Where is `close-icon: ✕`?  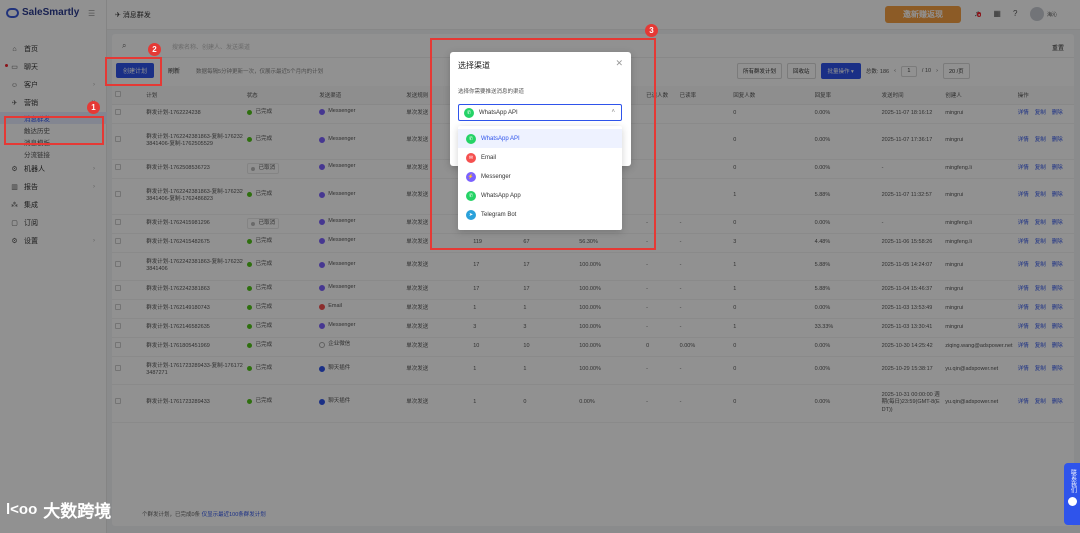 close-icon: ✕ is located at coordinates (619, 63).